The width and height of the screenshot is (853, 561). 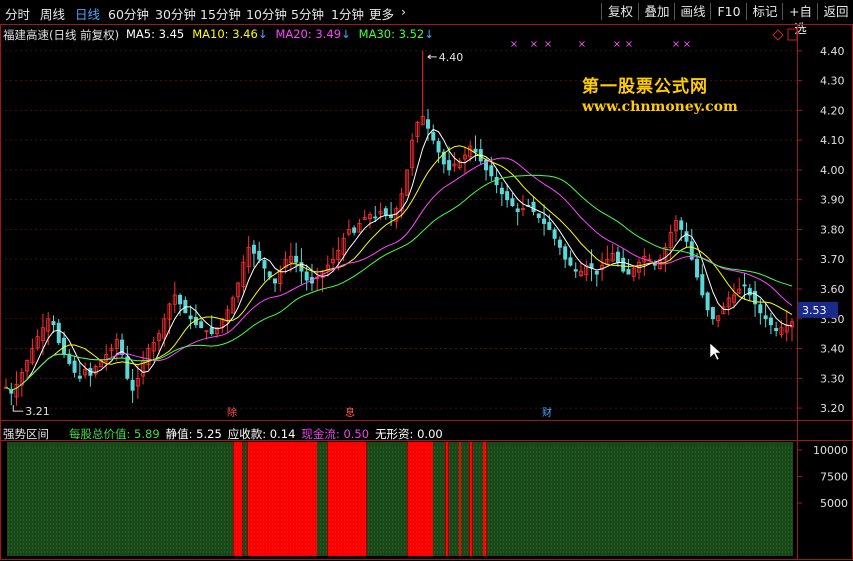 What do you see at coordinates (145, 434) in the screenshot?
I see `item-value: 5.89` at bounding box center [145, 434].